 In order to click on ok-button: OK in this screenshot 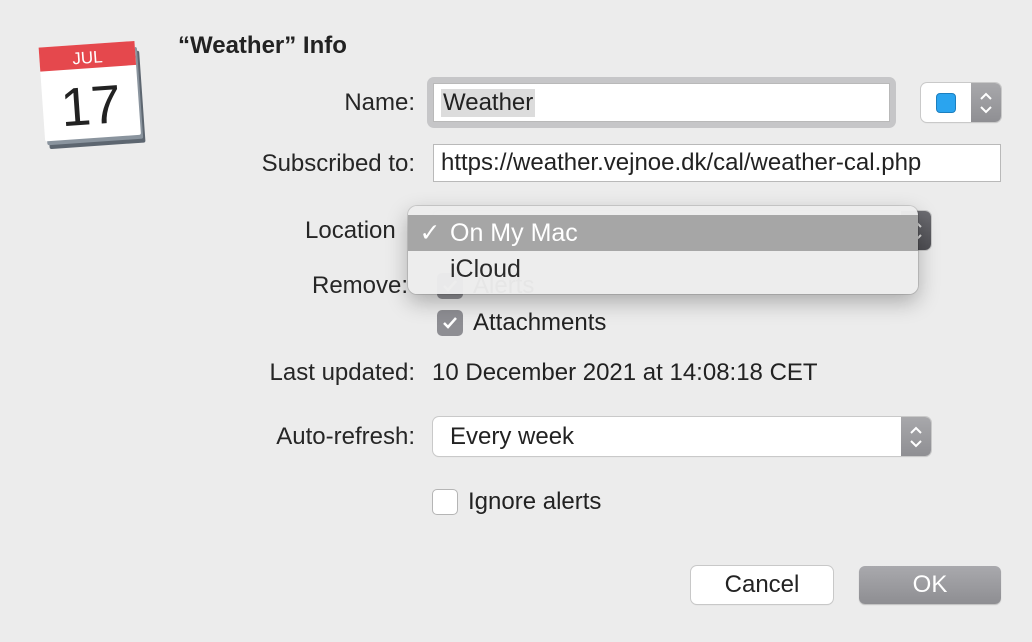, I will do `click(930, 585)`.